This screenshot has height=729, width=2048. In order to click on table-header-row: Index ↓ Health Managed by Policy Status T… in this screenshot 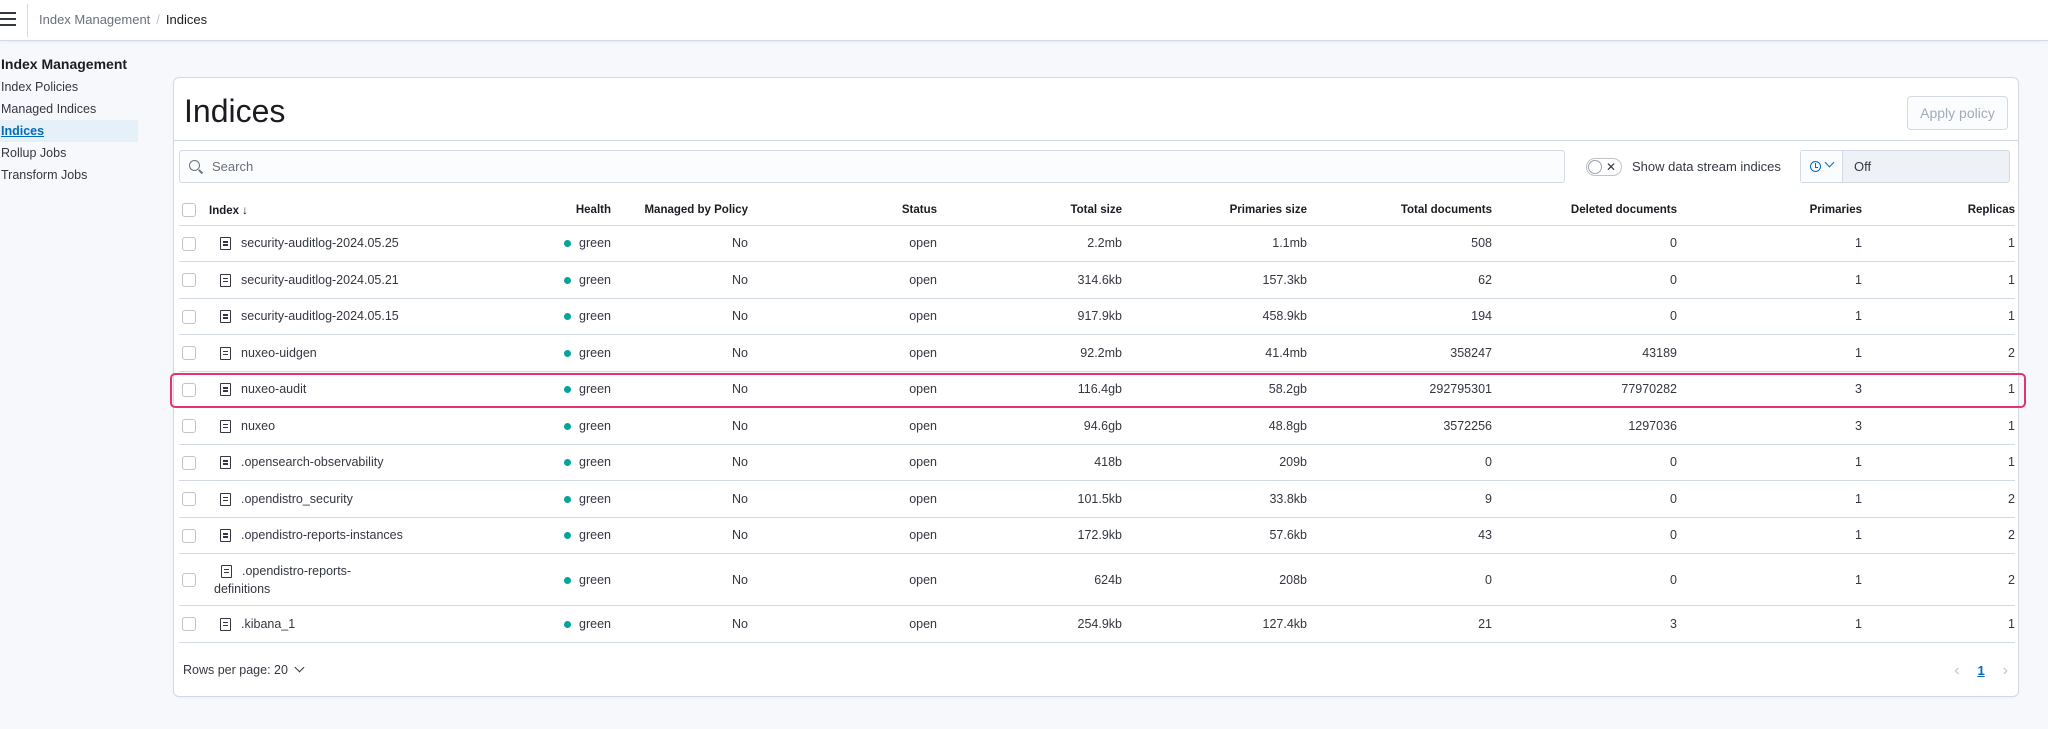, I will do `click(1097, 211)`.